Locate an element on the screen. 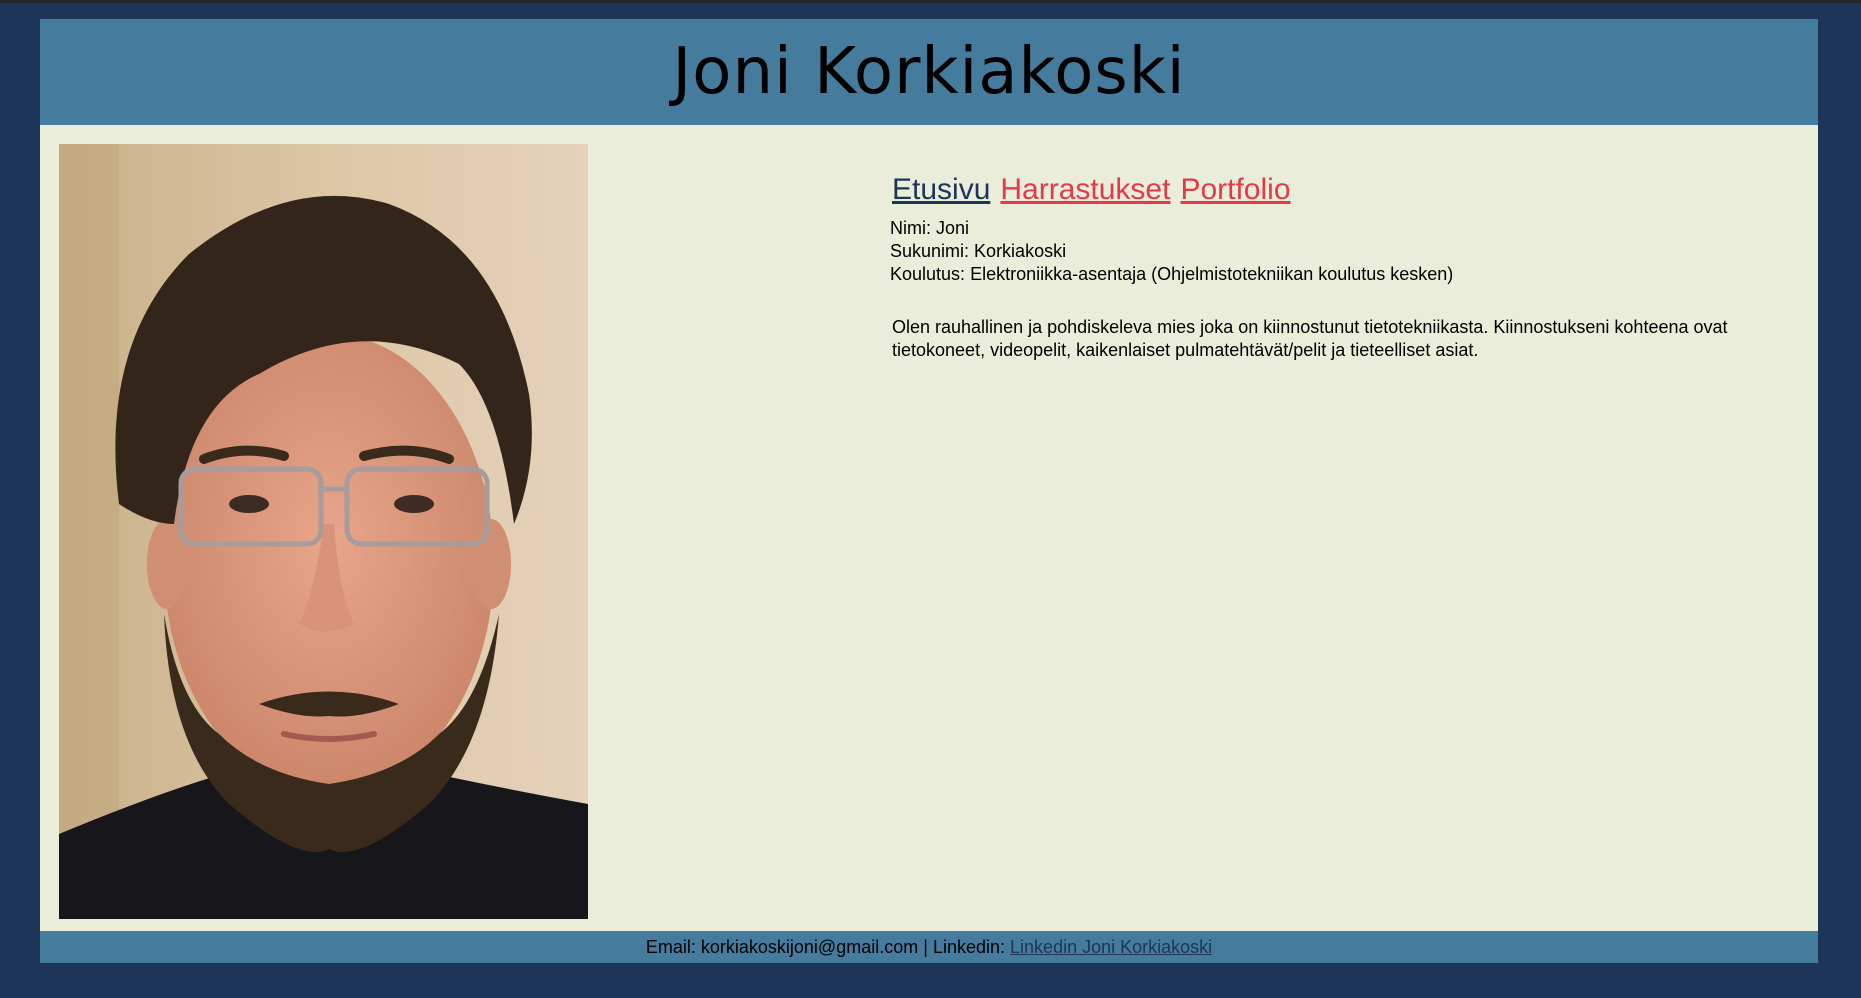 The height and width of the screenshot is (998, 1861). site-title: Joni Korkiakoski is located at coordinates (929, 72).